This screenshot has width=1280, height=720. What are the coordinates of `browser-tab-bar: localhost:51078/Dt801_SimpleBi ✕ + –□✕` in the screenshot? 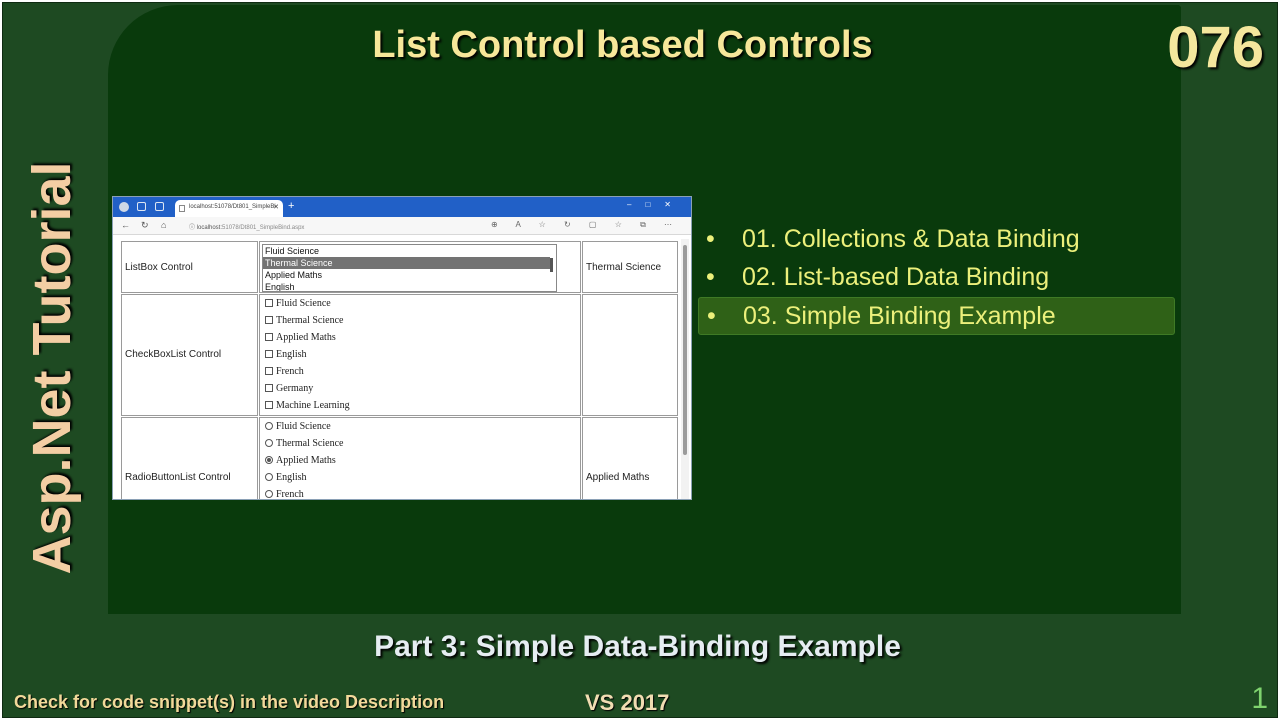 It's located at (402, 207).